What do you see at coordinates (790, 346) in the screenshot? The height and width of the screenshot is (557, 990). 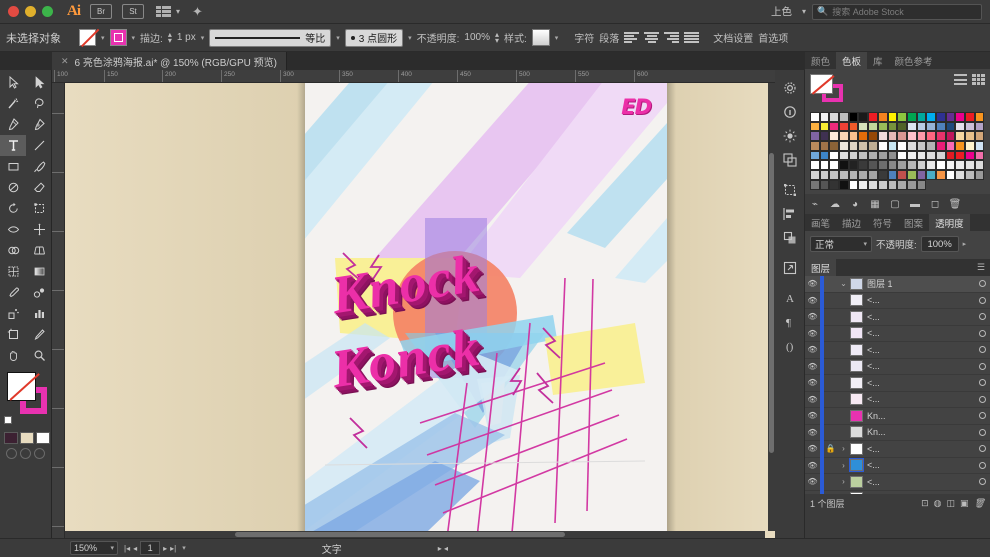 I see `glyphs-icon: ()` at bounding box center [790, 346].